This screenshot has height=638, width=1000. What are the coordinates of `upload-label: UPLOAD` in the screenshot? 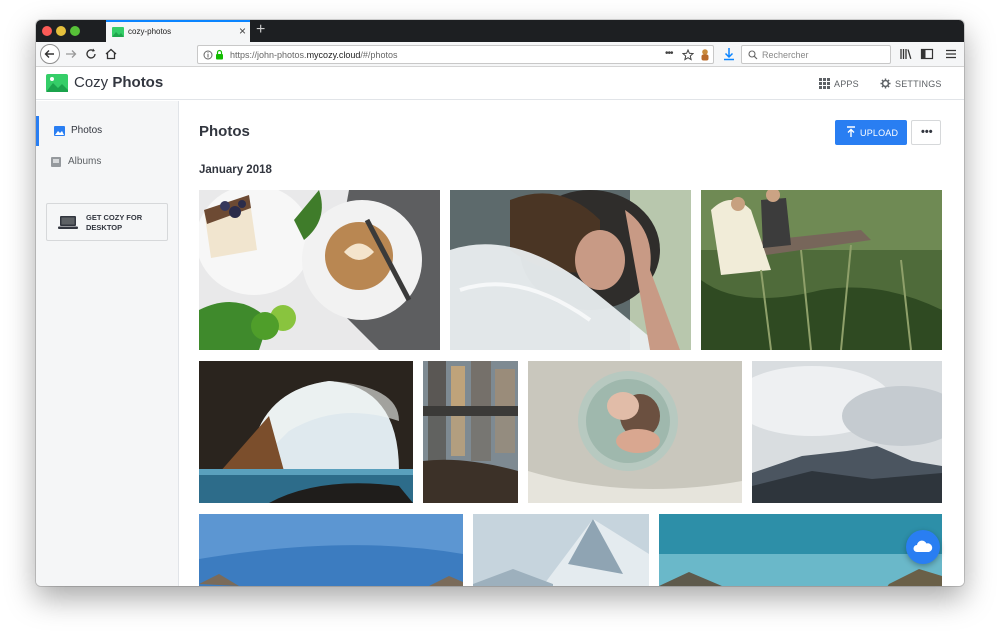 It's located at (879, 133).